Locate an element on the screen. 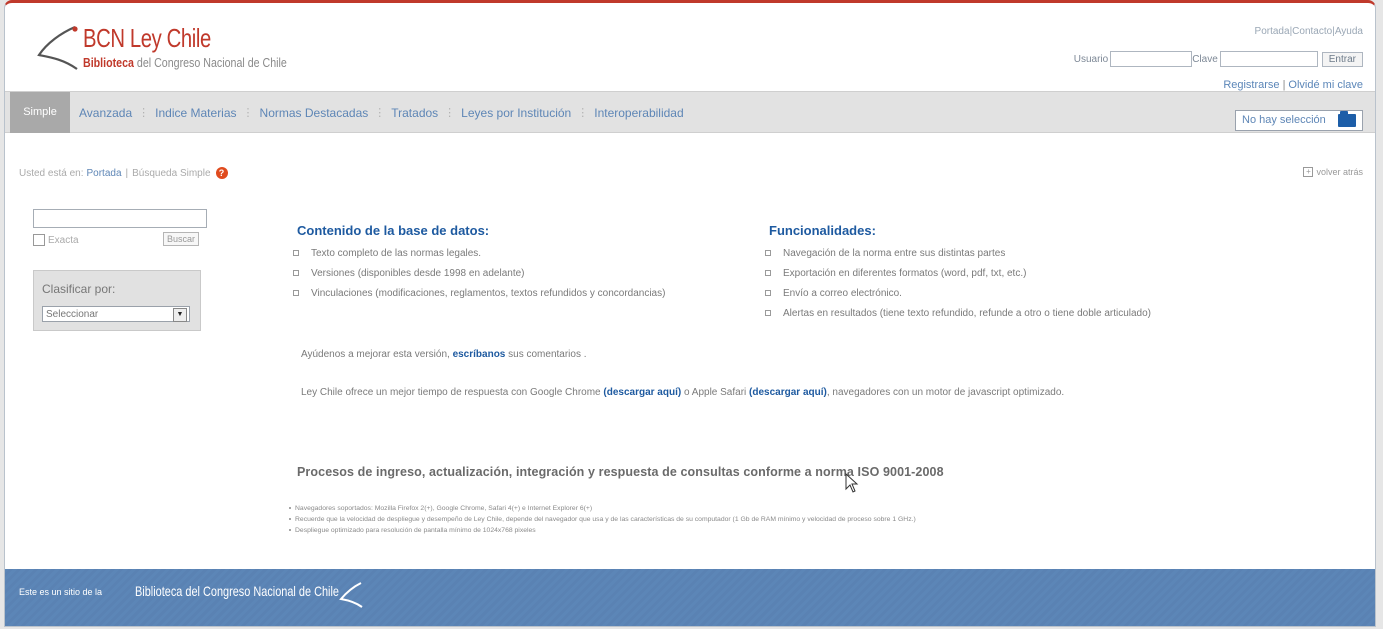 This screenshot has height=629, width=1383. dropdown-arrow-icon: ▼ is located at coordinates (180, 315).